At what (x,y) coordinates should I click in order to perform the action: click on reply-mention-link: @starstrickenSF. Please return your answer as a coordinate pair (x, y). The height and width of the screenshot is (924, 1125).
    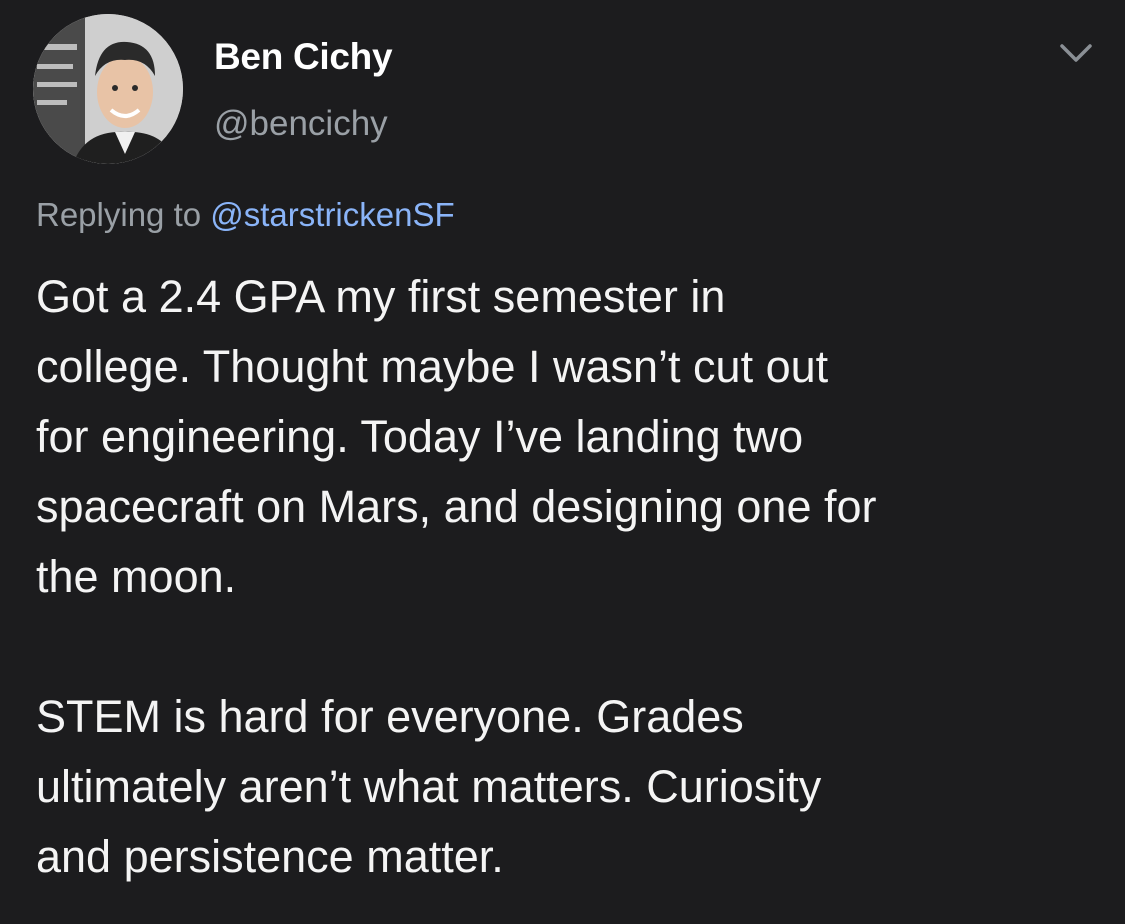
    Looking at the image, I should click on (332, 214).